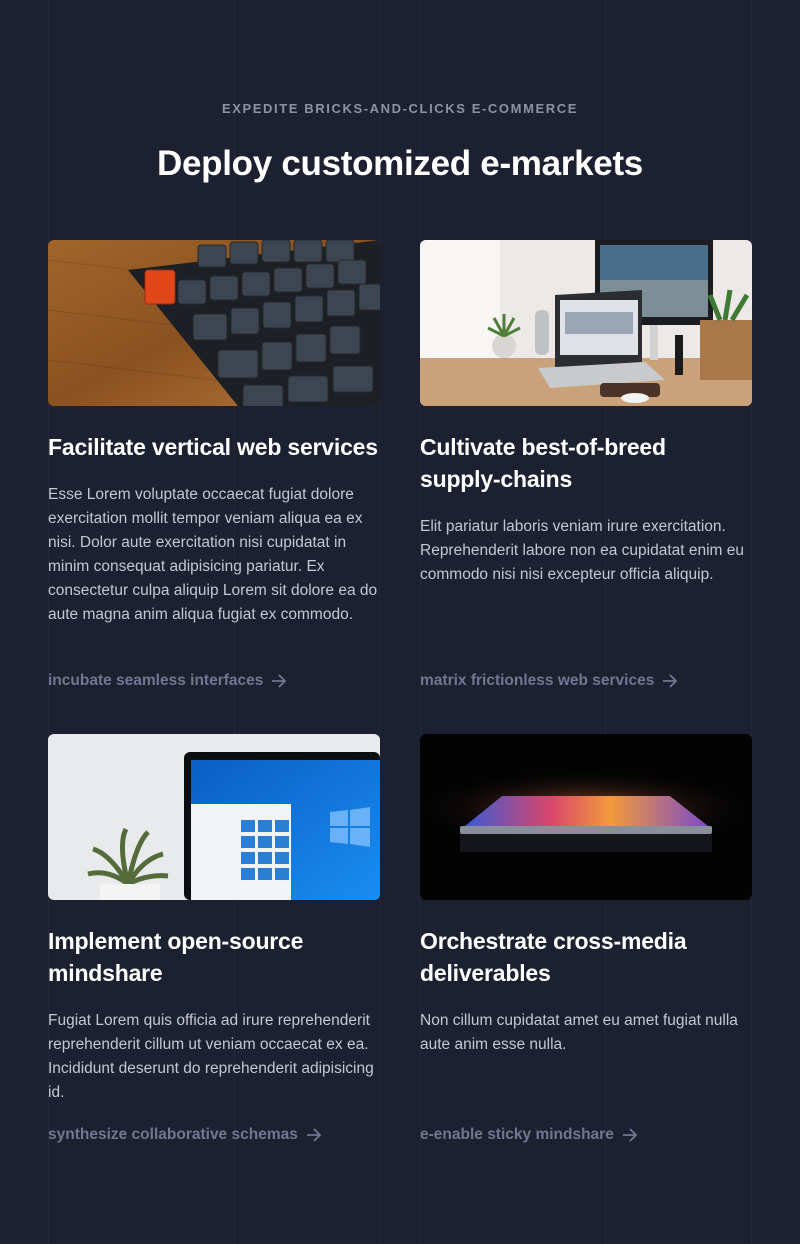 This screenshot has height=1244, width=800. I want to click on card-link: incubate seamless interfaces, so click(167, 681).